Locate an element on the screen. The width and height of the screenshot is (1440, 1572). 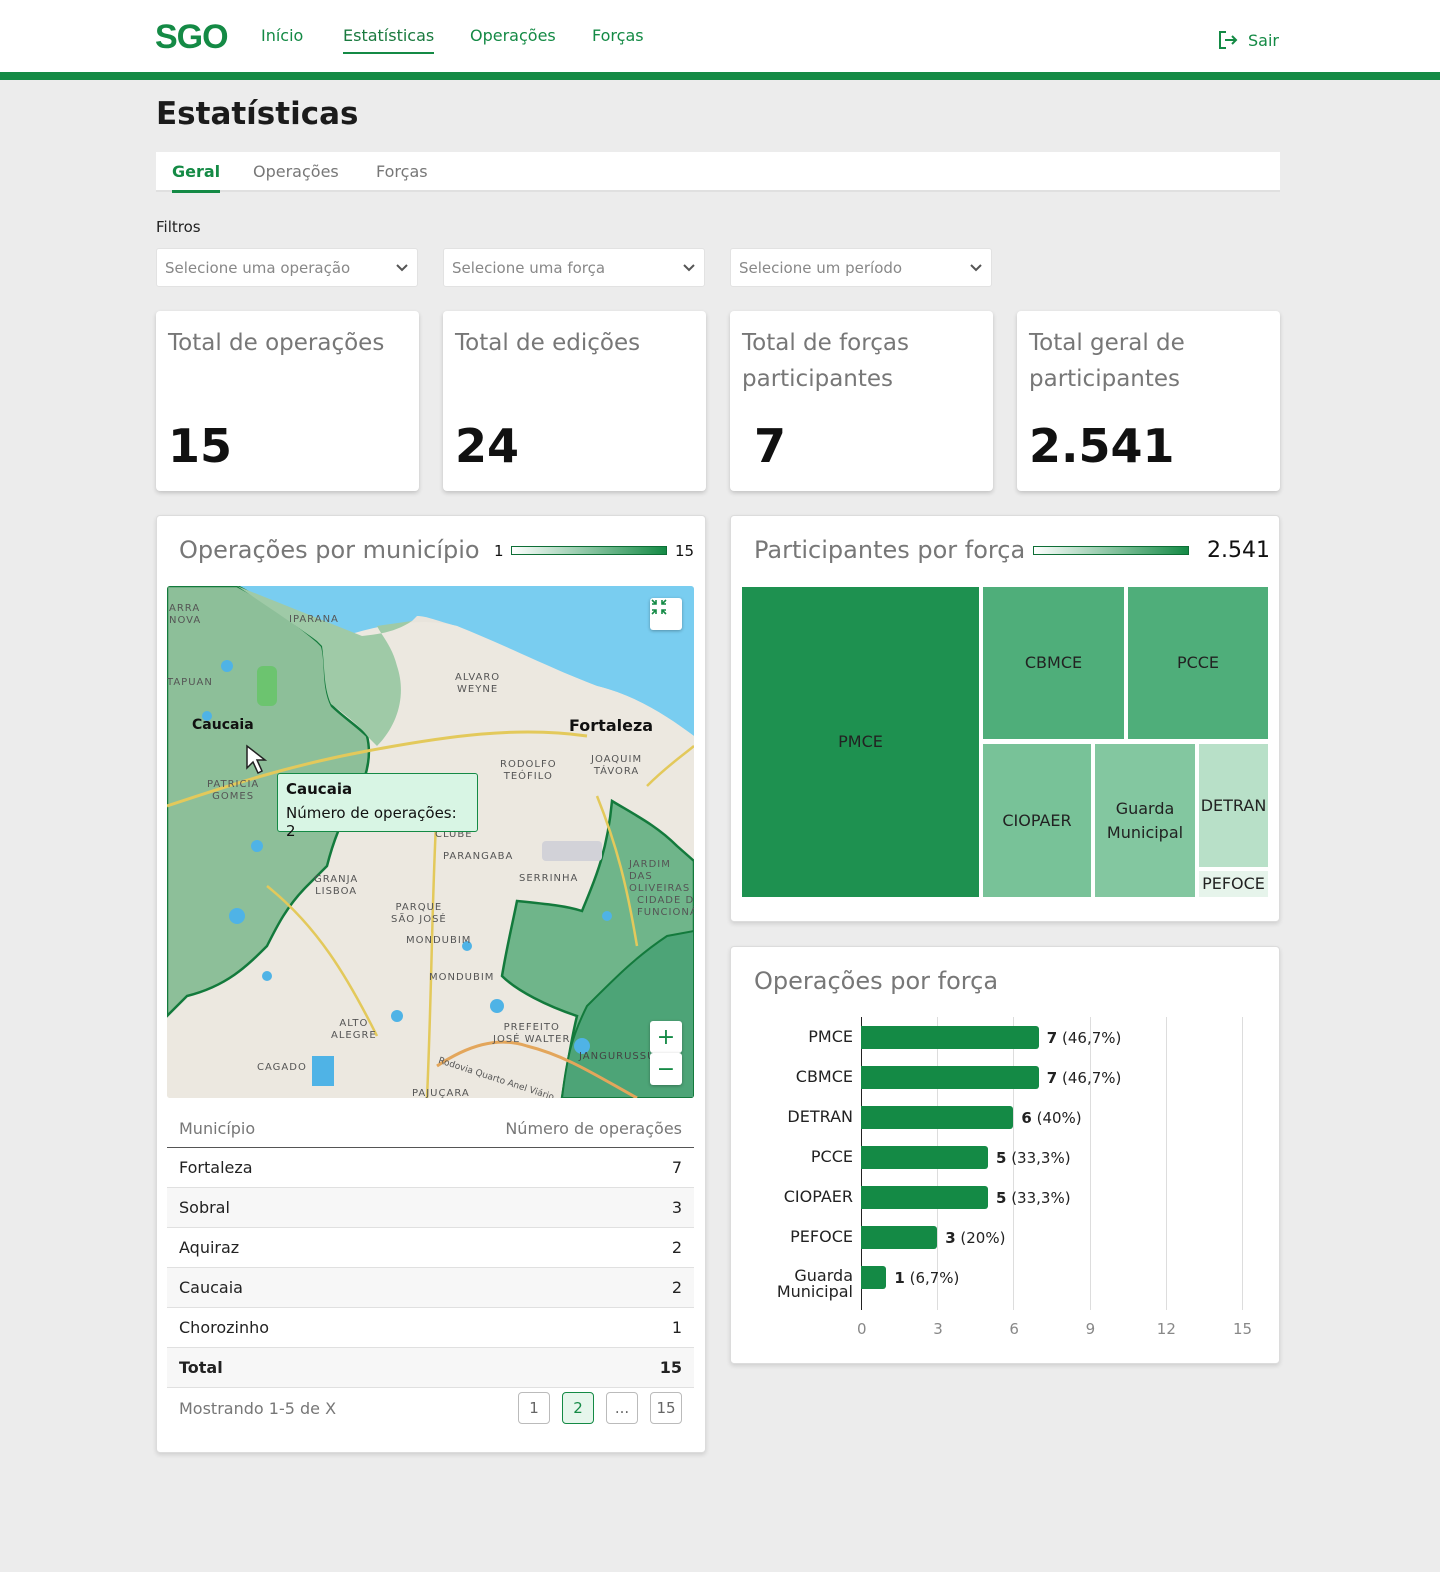
map-zoom-out-button: − is located at coordinates (666, 1069).